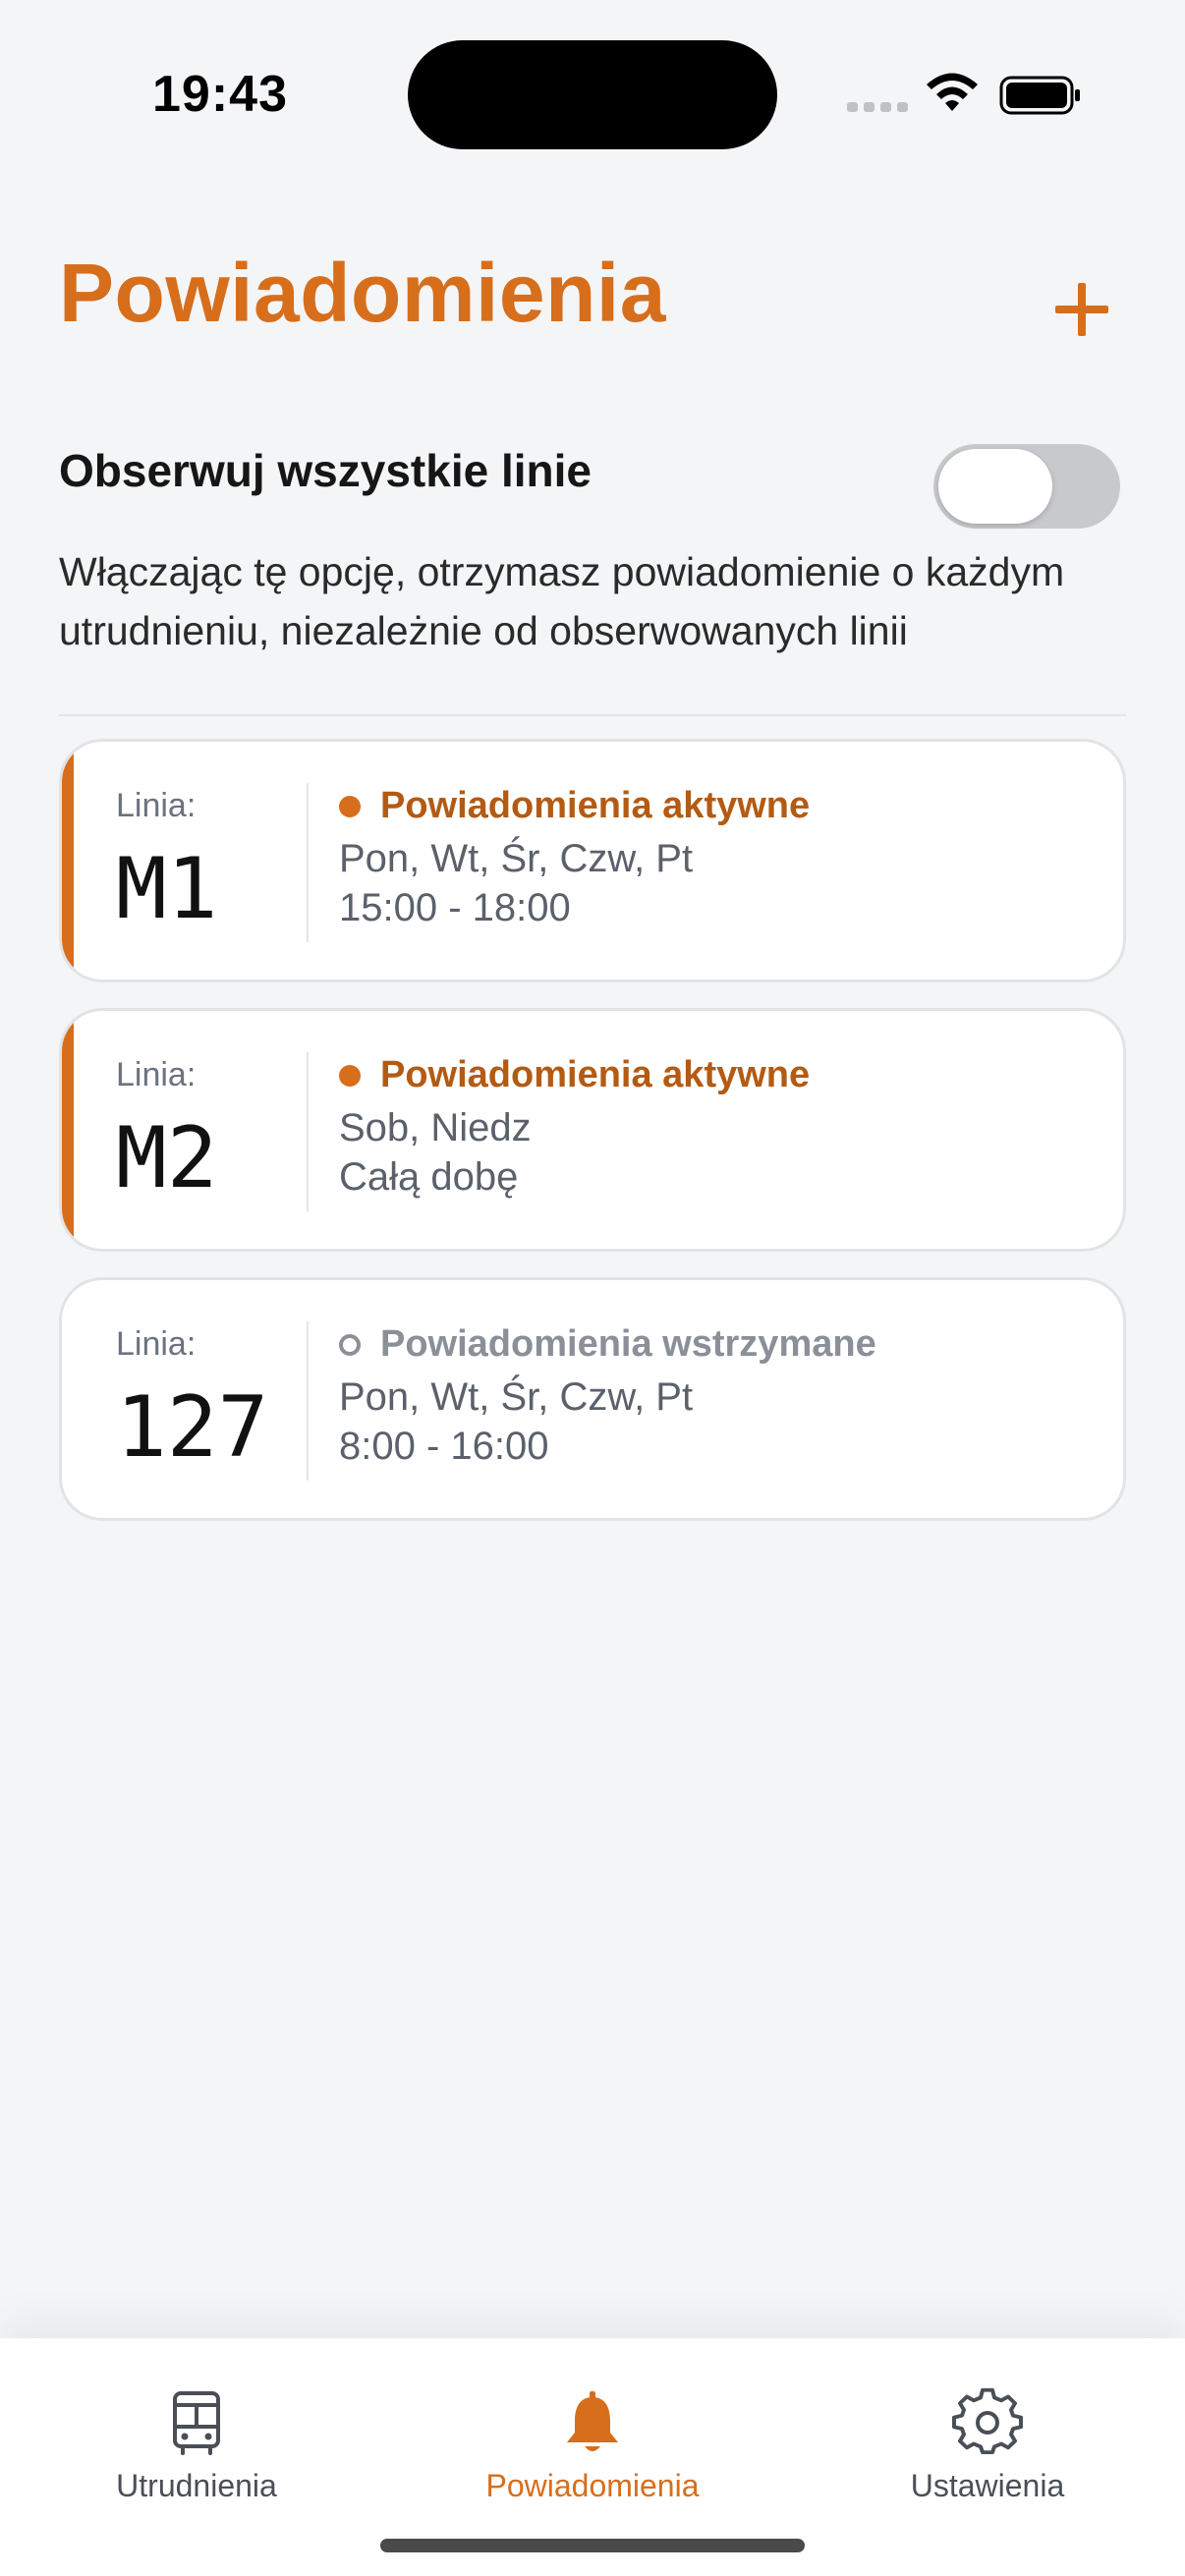  What do you see at coordinates (592, 2545) in the screenshot?
I see `home-indicator` at bounding box center [592, 2545].